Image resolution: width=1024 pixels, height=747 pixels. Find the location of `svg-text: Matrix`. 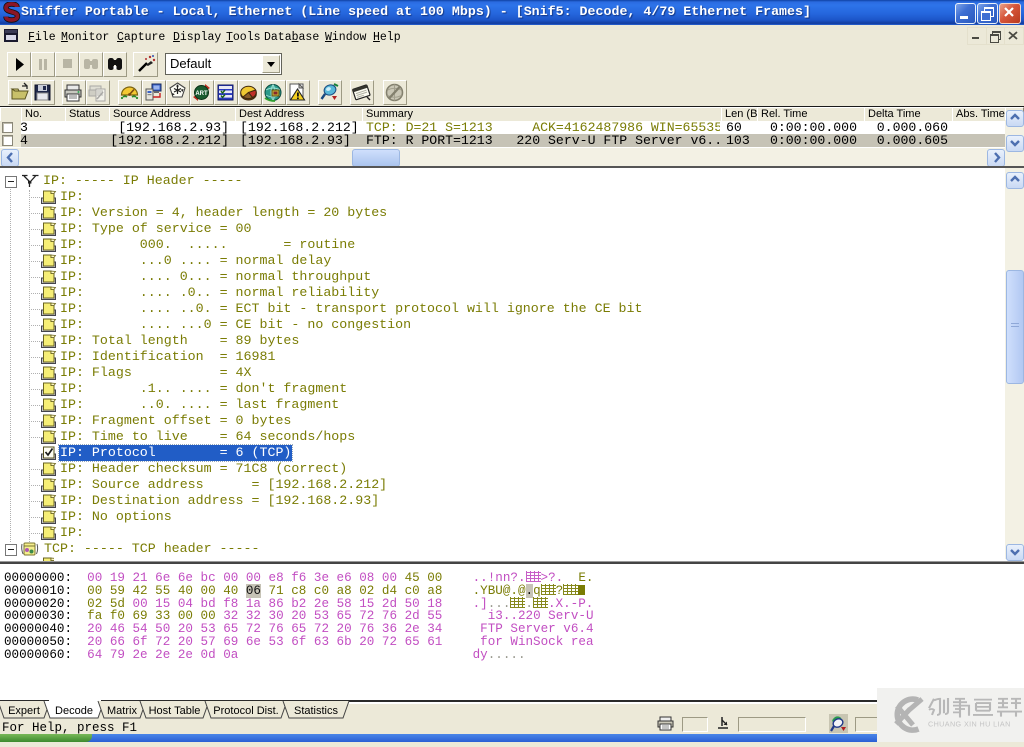

svg-text: Matrix is located at coordinates (122, 711).